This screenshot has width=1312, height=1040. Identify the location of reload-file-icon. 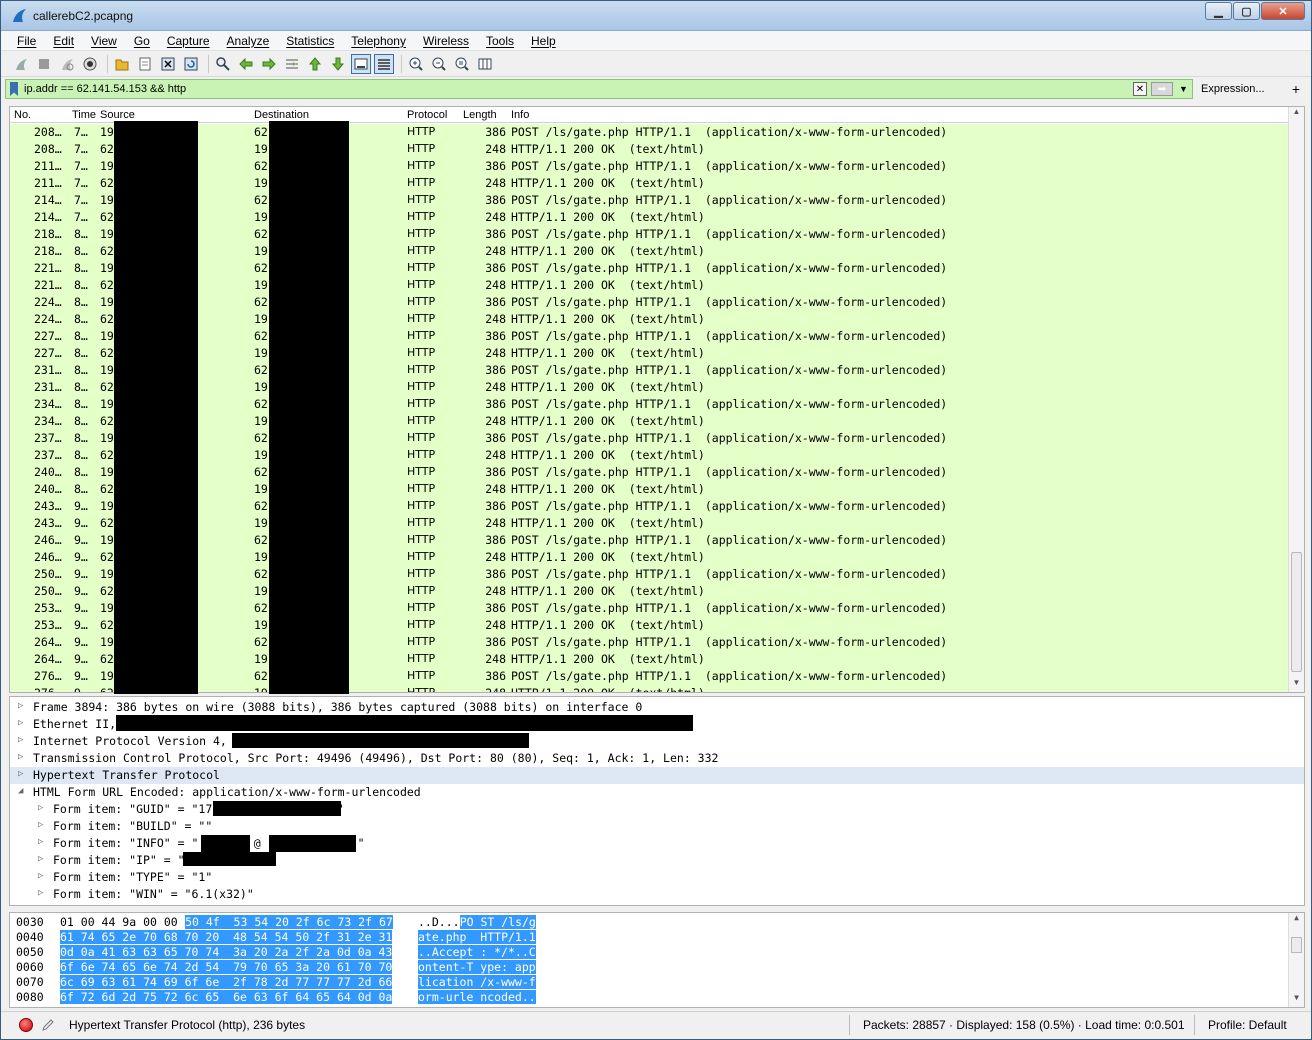
(191, 64).